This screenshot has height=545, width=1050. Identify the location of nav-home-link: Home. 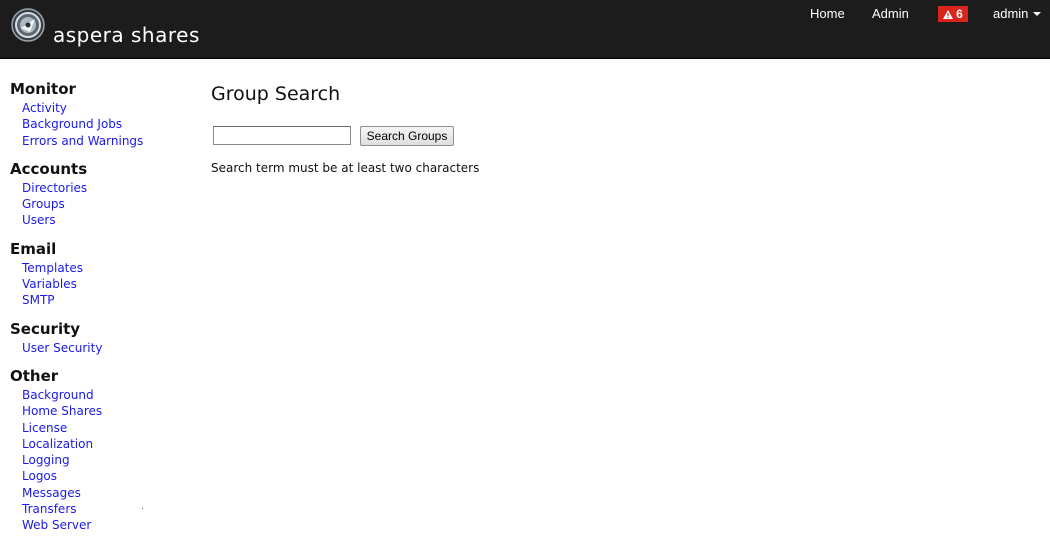
(827, 14).